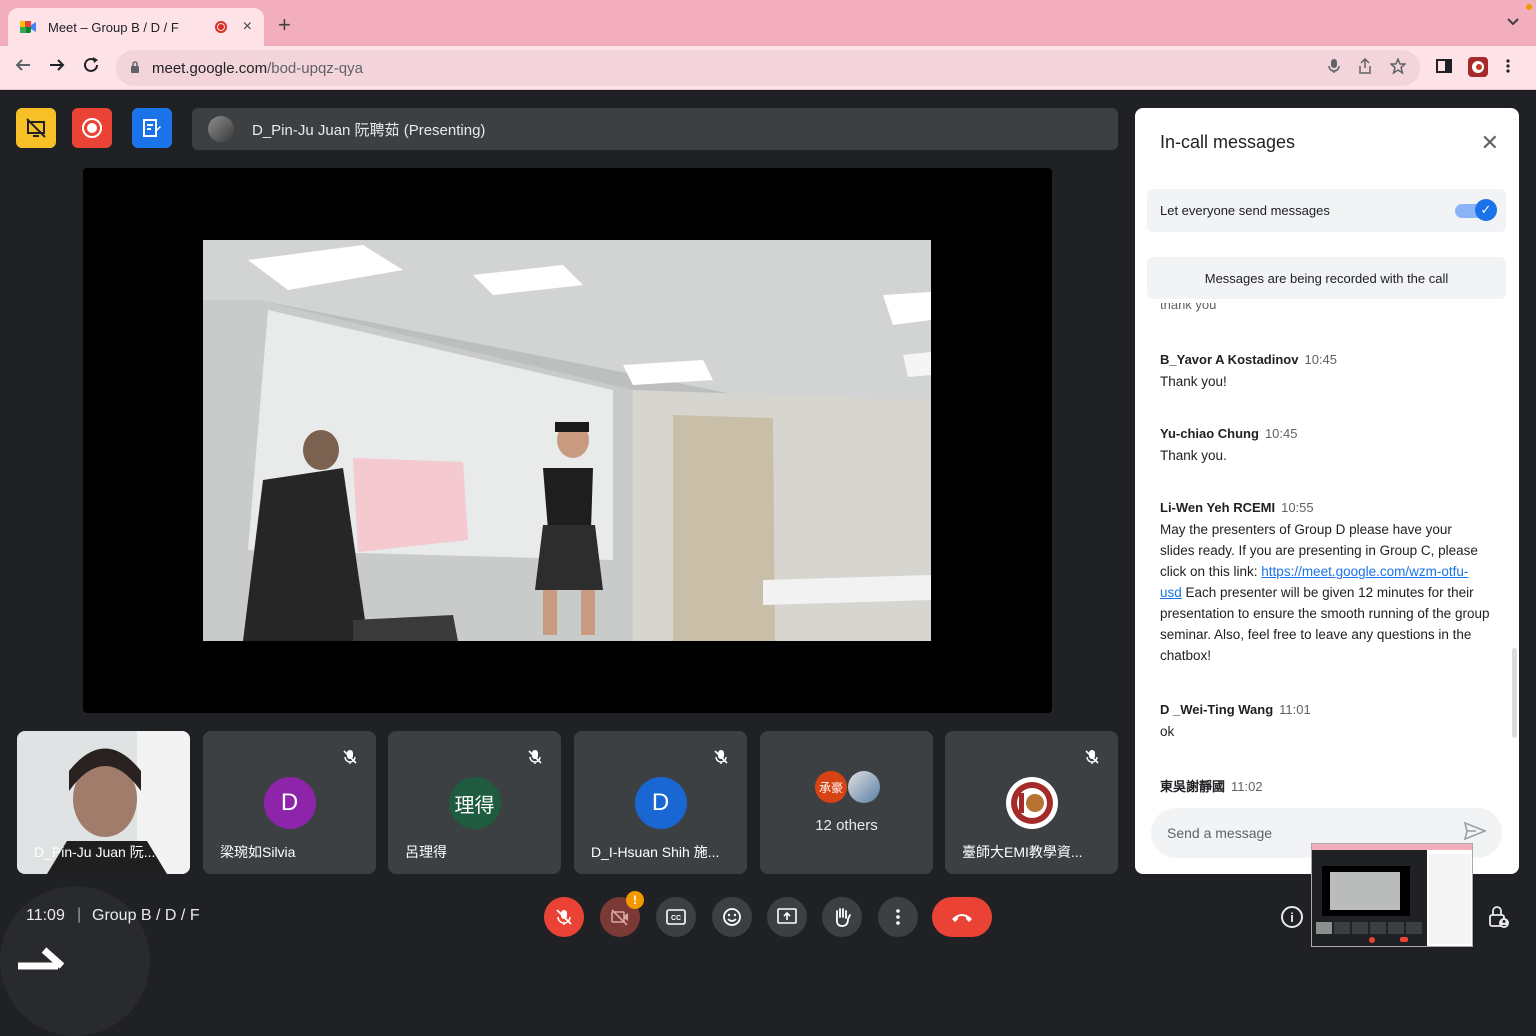 This screenshot has width=1536, height=1036. Describe the element at coordinates (622, 914) in the screenshot. I see `camera-toggle-button: !` at that location.